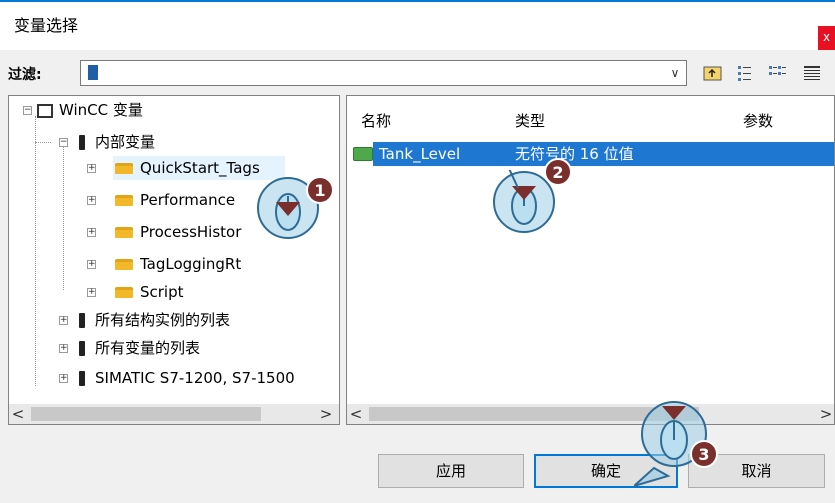  I want to click on chevron-down-icon: ∨, so click(675, 73).